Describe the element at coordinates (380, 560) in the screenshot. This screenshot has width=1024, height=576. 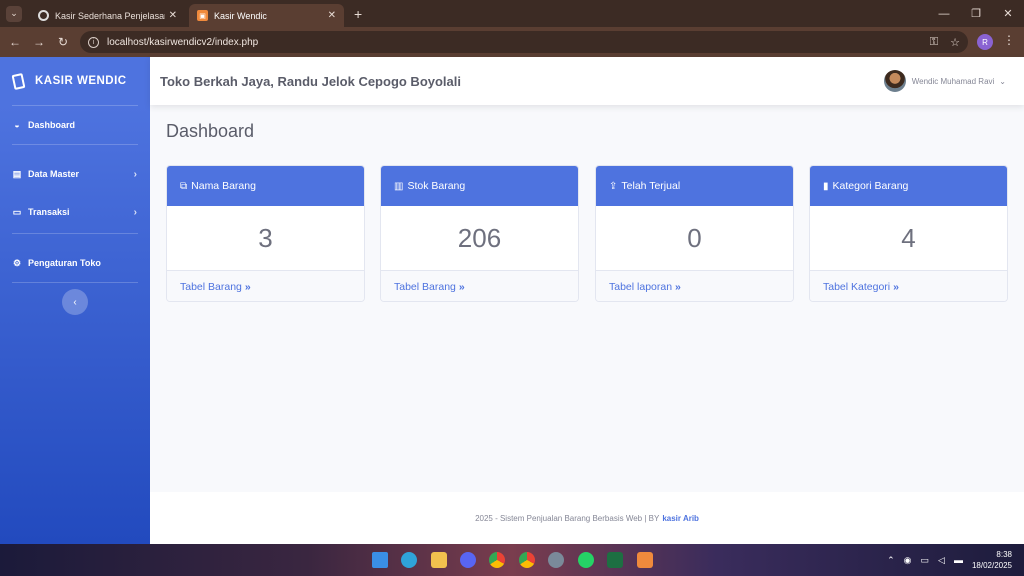
I see `windows-start-icon` at that location.